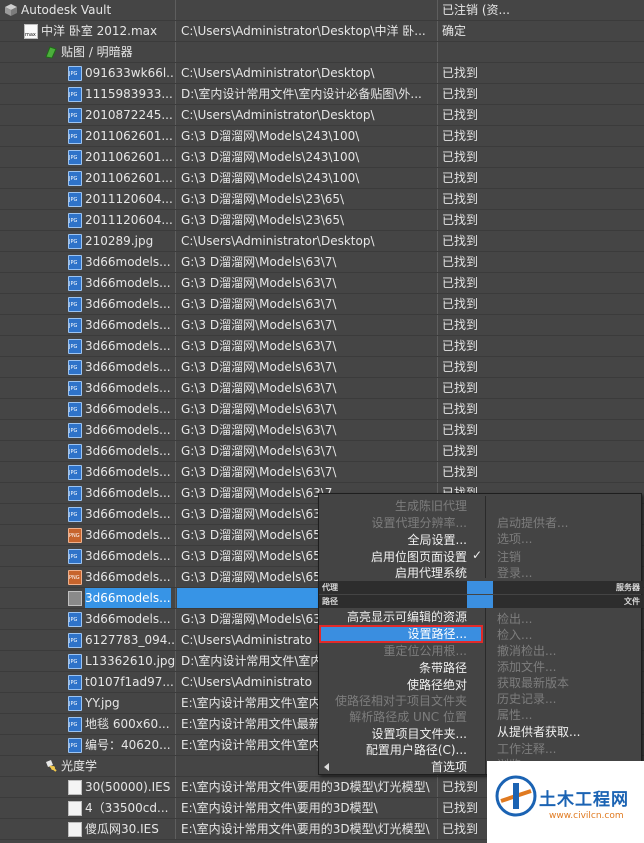  Describe the element at coordinates (88, 31) in the screenshot. I see `name-cell: 中洋 卧室 2012.max` at that location.